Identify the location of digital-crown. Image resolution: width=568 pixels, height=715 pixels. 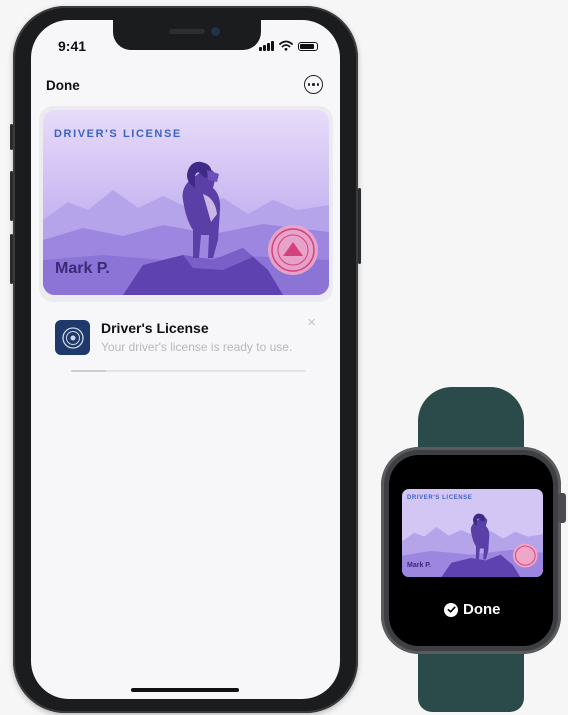
(562, 508).